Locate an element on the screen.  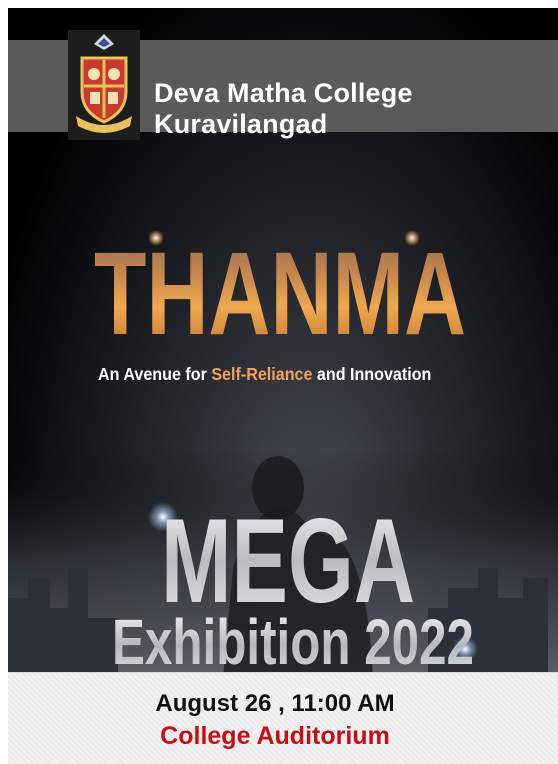
event-date-time: August 26 , 11:00 AM is located at coordinates (275, 703).